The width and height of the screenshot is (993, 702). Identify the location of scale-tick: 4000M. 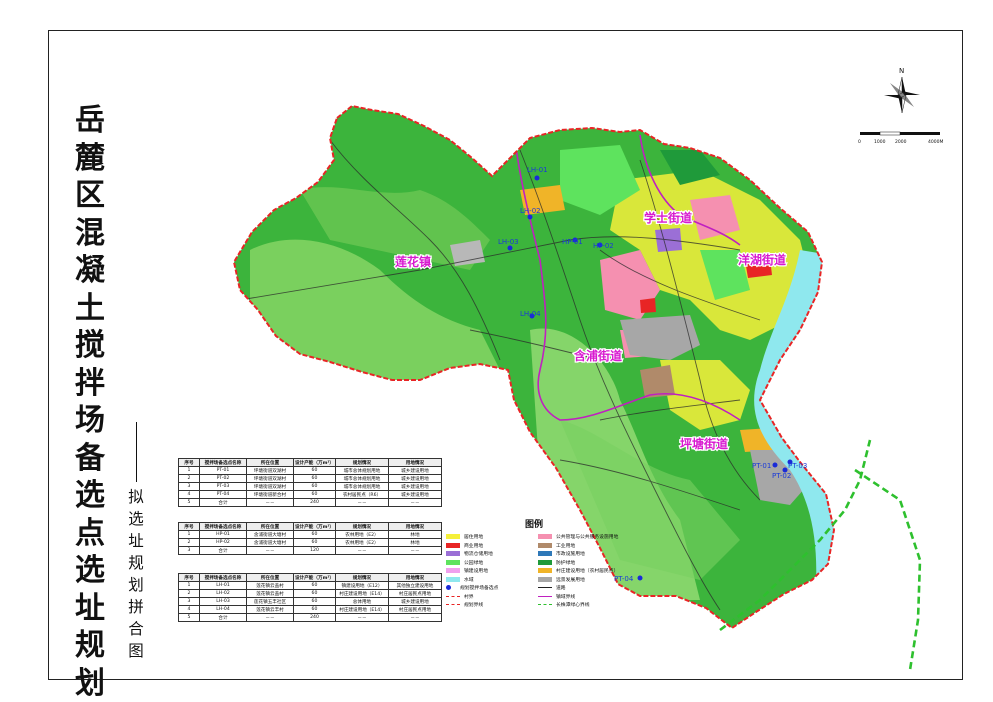
(935, 142).